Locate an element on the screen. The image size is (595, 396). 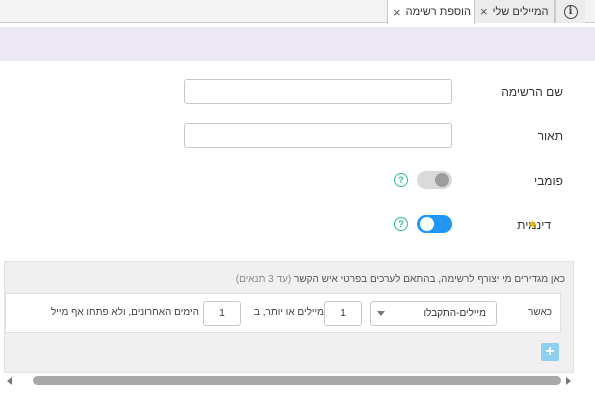
sparkle-icon: ✦ is located at coordinates (532, 224).